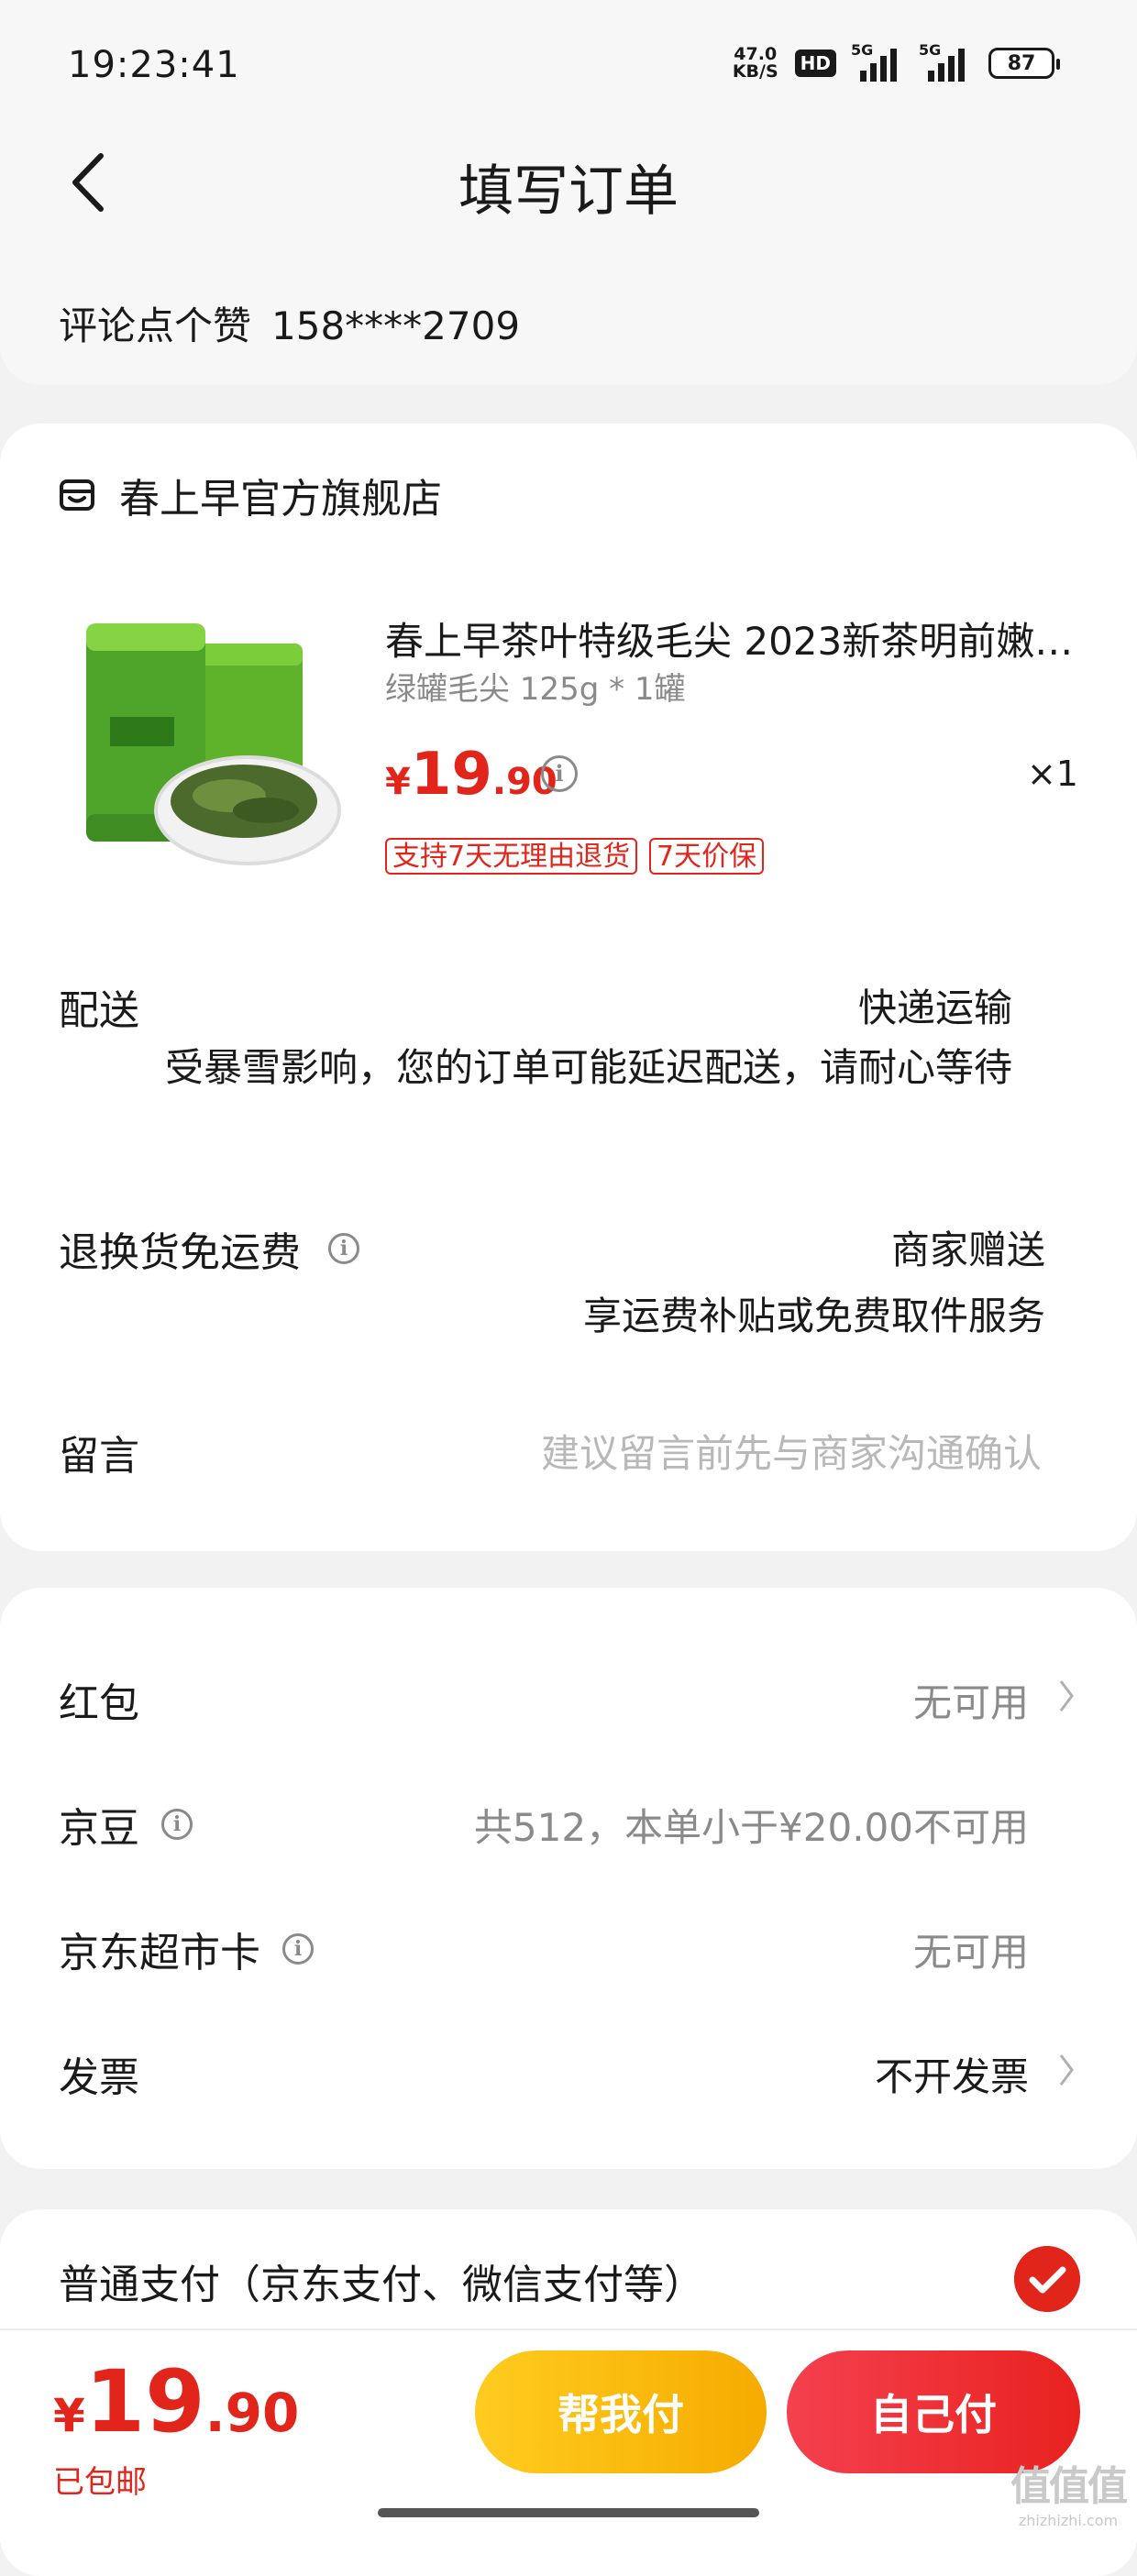  I want to click on supermarket-card-row: 京东超市卡 i 无可用, so click(568, 1947).